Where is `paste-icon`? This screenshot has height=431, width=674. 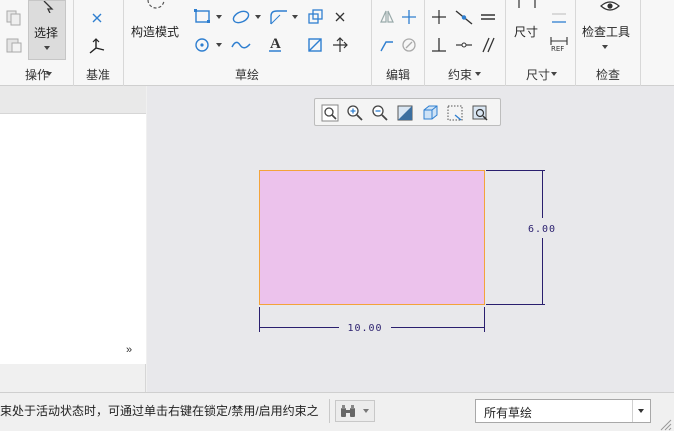 paste-icon is located at coordinates (14, 45).